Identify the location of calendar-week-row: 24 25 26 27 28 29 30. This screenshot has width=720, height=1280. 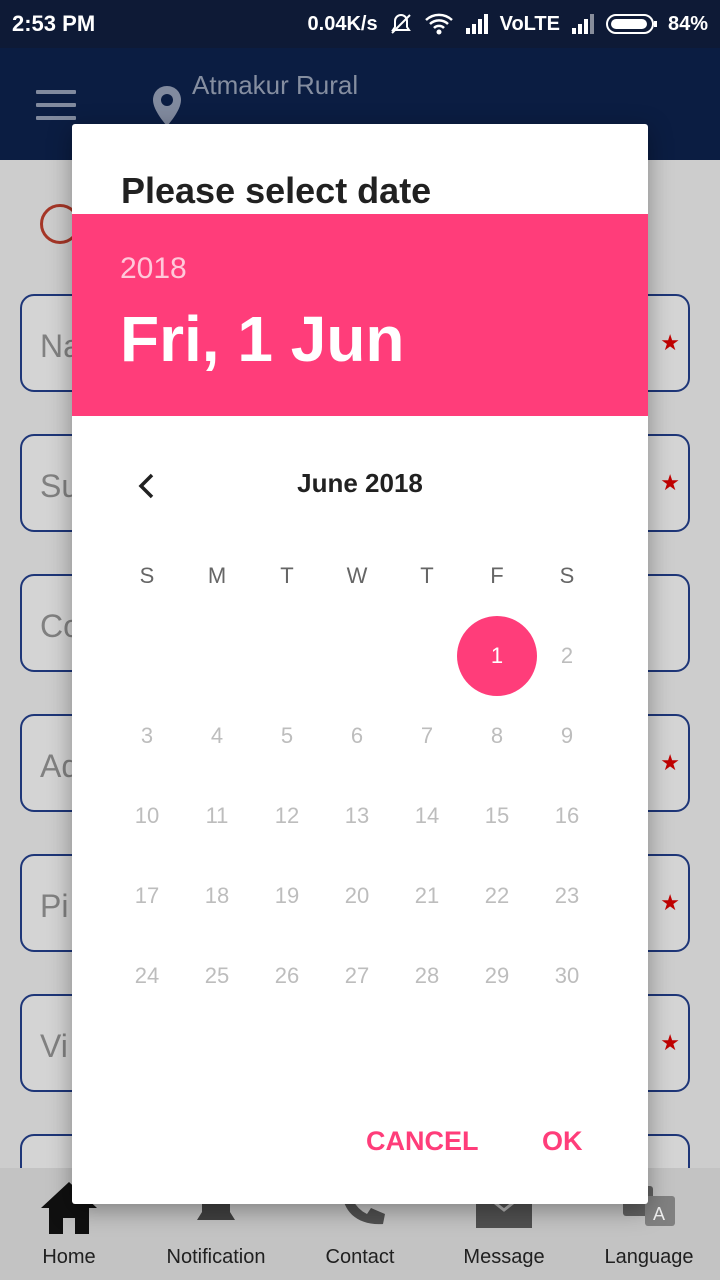
(357, 976).